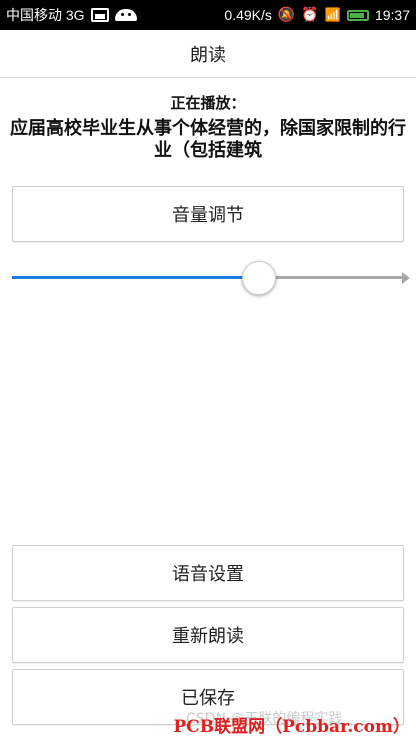  I want to click on page-title: 朗读, so click(208, 55).